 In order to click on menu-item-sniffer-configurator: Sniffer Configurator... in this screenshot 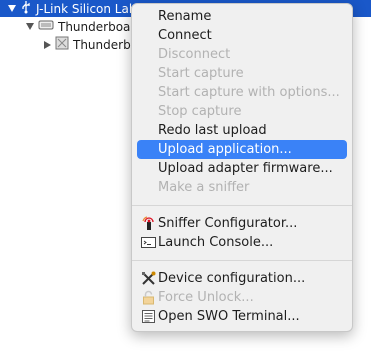, I will do `click(242, 223)`.